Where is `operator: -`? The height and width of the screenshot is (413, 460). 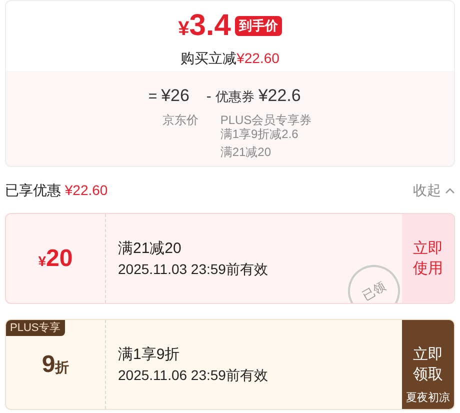
operator: - is located at coordinates (209, 97).